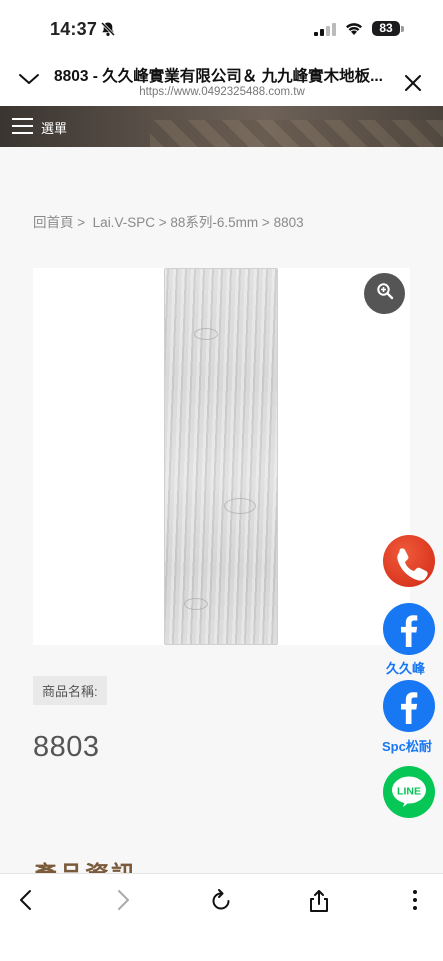  Describe the element at coordinates (402, 29) in the screenshot. I see `battery-cap` at that location.